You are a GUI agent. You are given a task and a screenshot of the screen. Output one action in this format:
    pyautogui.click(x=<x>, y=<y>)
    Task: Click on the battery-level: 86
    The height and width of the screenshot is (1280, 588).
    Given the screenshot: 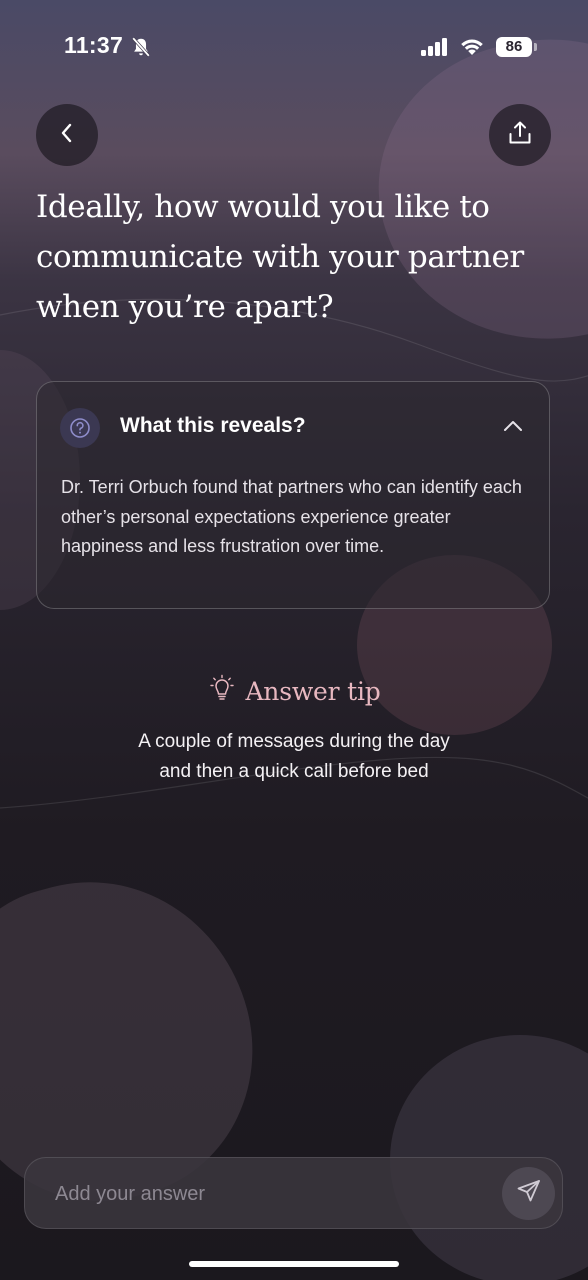 What is the action you would take?
    pyautogui.click(x=514, y=47)
    